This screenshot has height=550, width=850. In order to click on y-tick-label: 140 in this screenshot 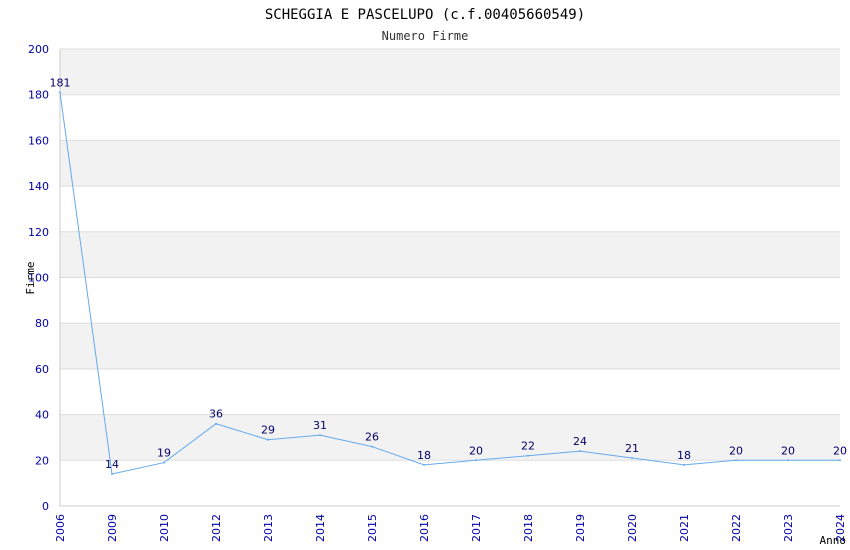, I will do `click(38, 186)`.